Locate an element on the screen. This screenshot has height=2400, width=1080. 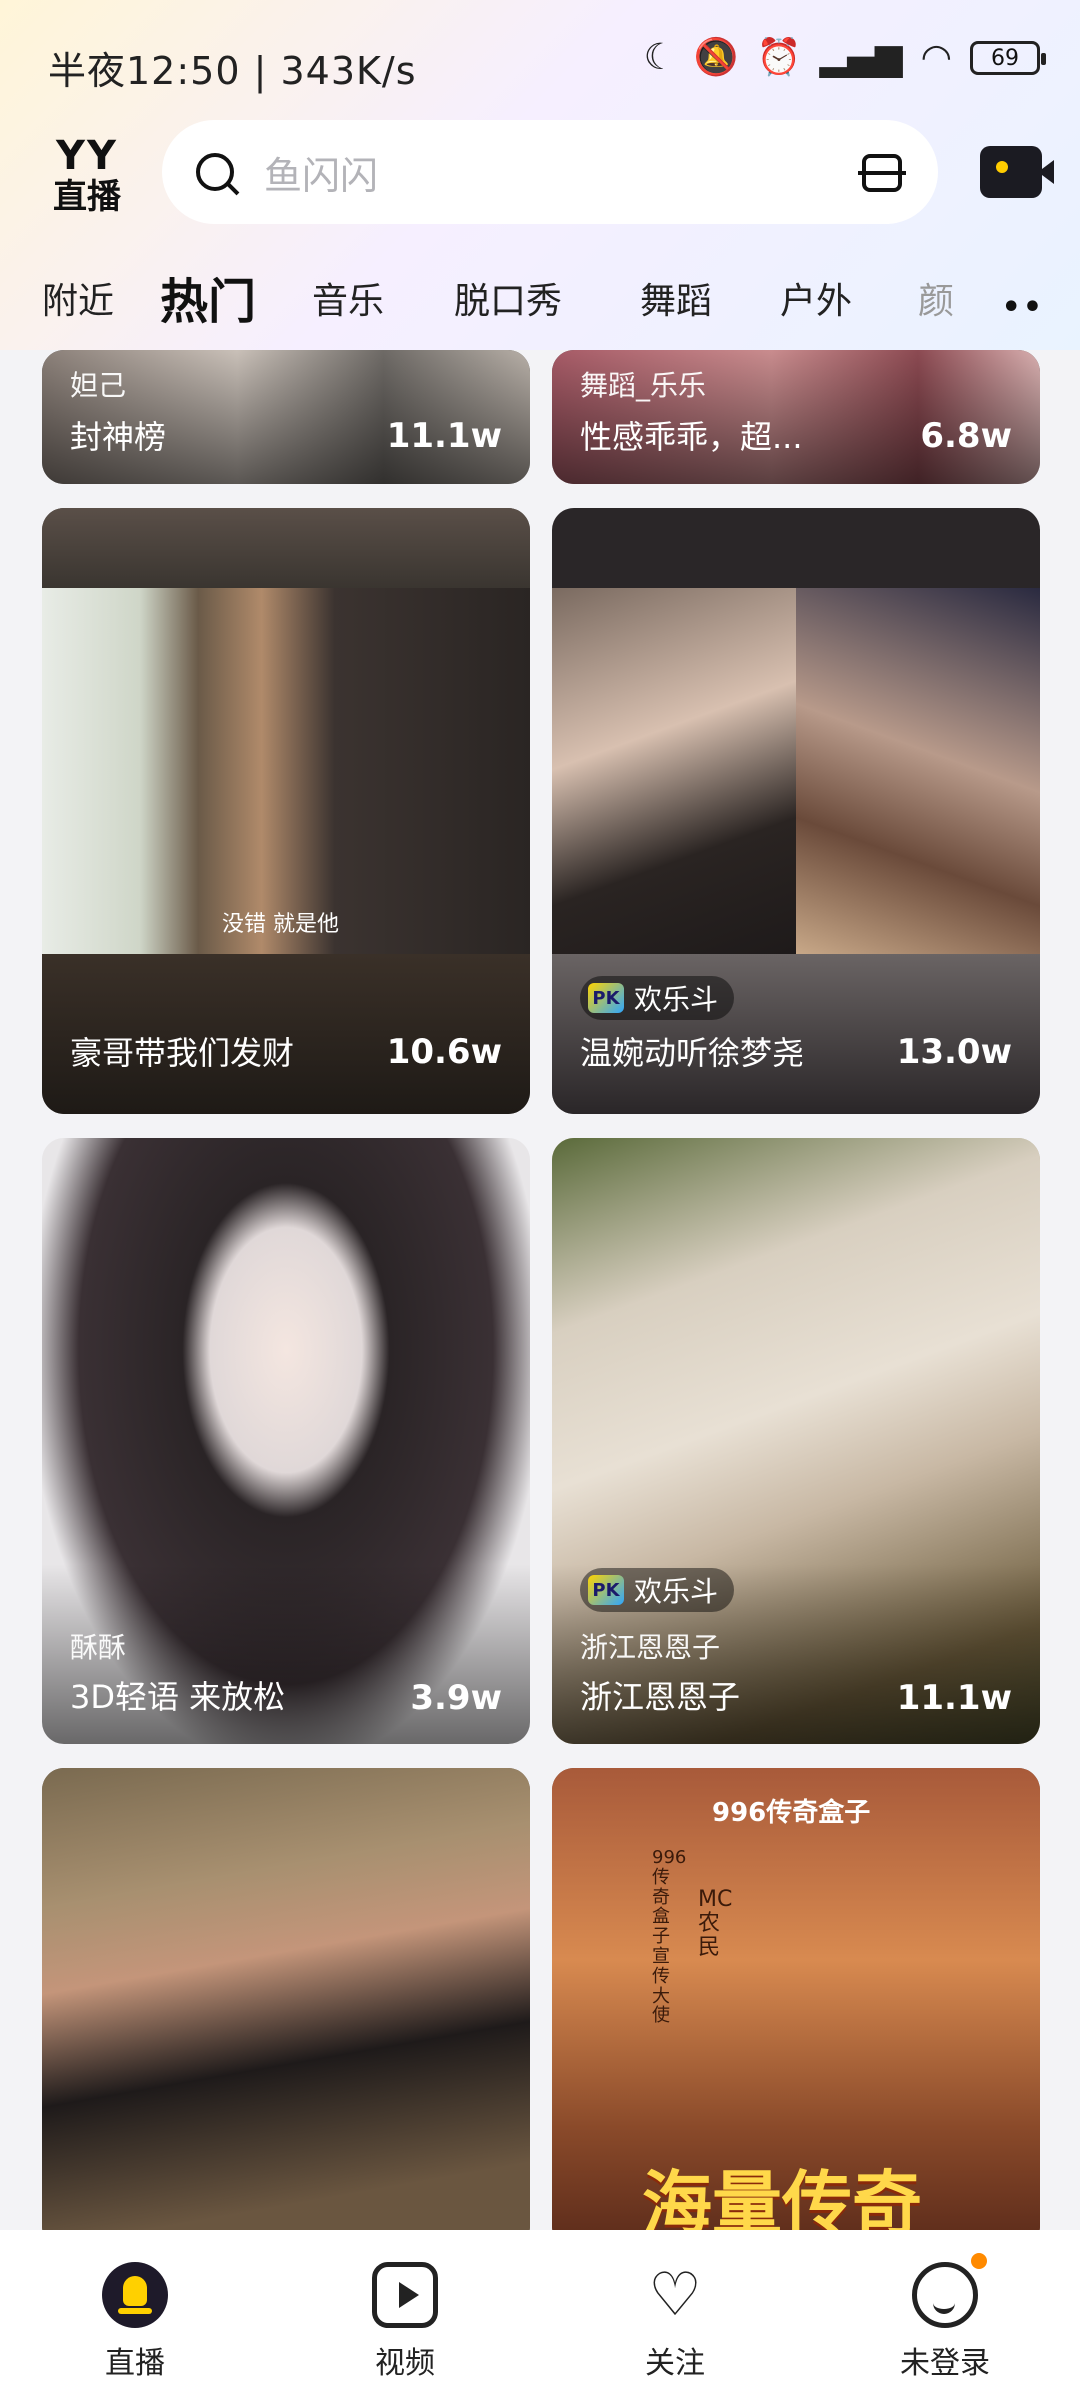
card-viewer-count: 10.6w is located at coordinates (444, 1052).